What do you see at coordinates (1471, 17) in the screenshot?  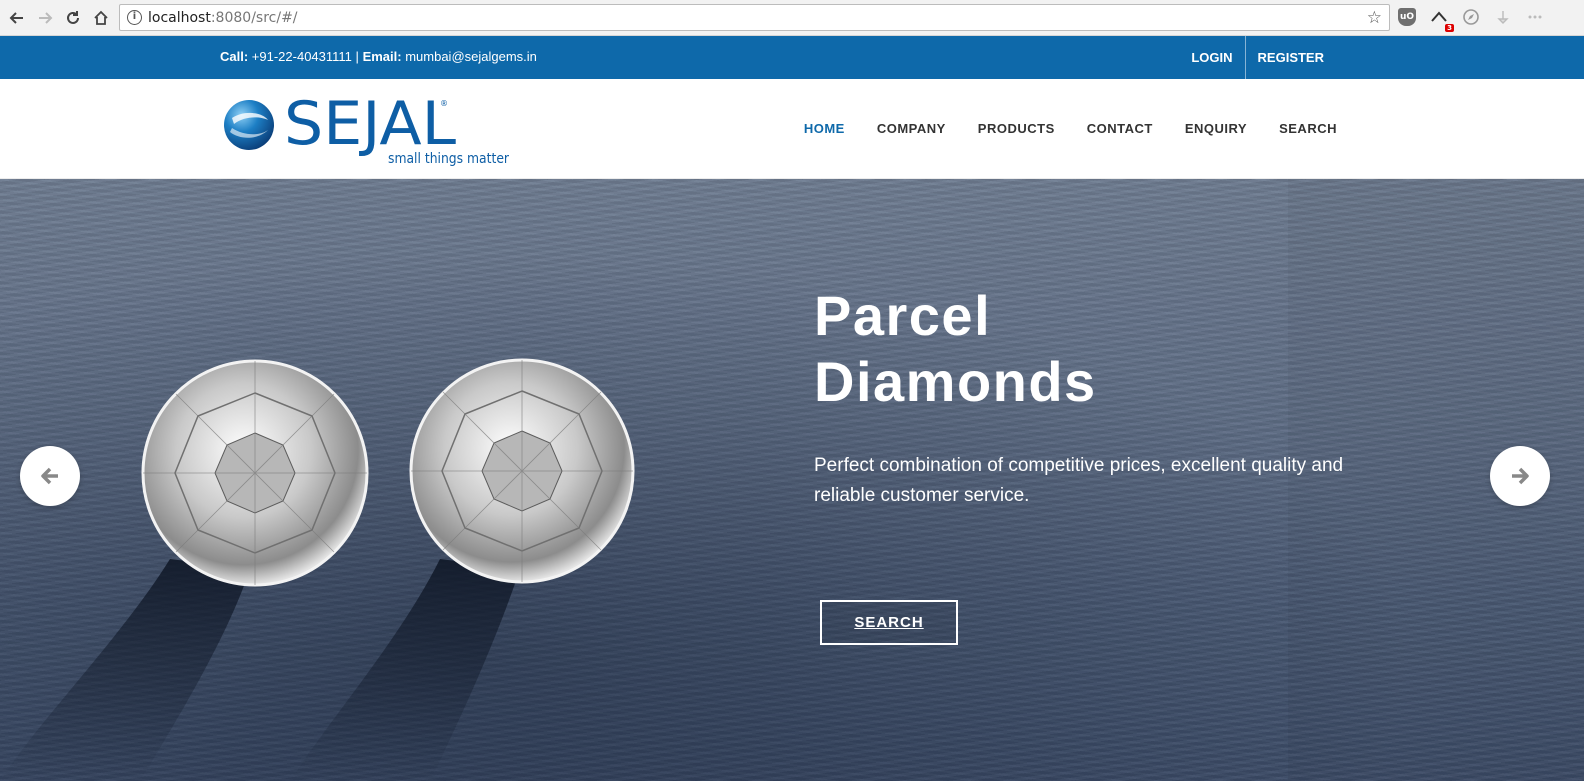 I see `compass-icon` at bounding box center [1471, 17].